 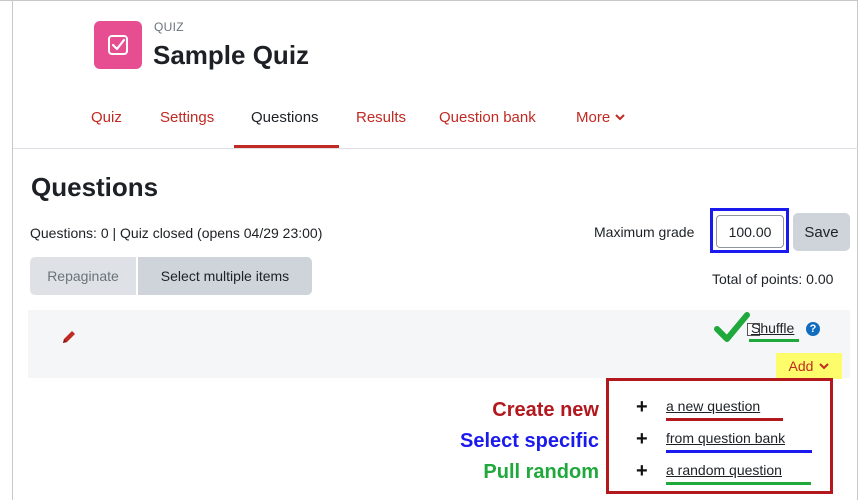 I want to click on select-multiple-items-button: Select multiple items, so click(x=225, y=276).